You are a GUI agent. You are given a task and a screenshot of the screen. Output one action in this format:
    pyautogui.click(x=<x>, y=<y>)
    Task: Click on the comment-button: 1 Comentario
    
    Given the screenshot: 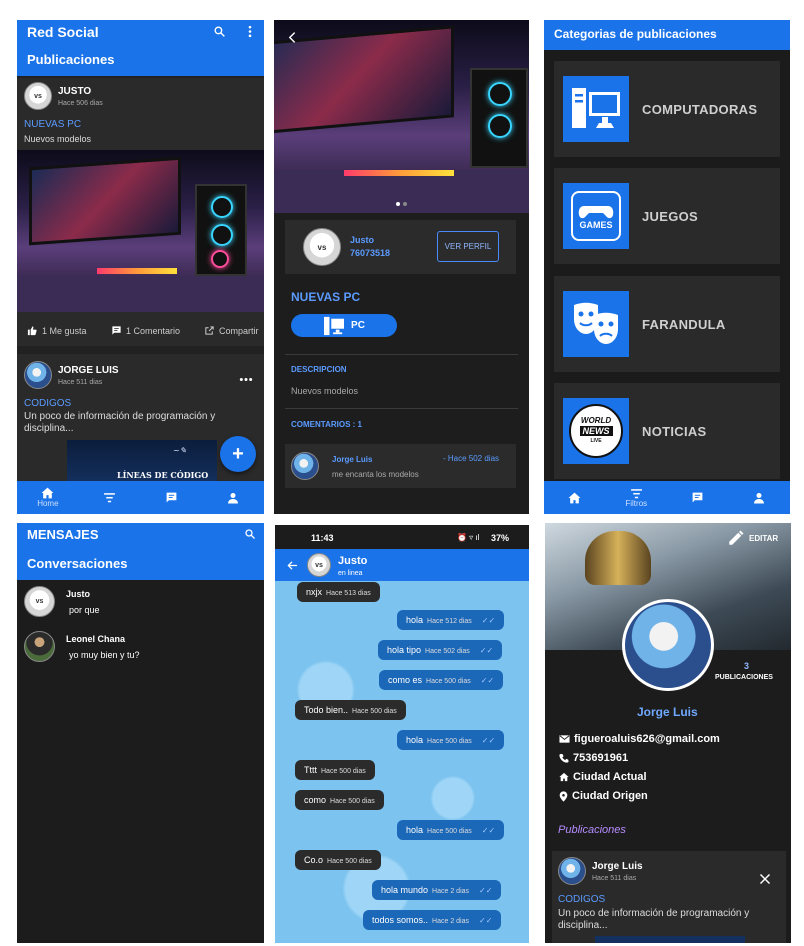 What is the action you would take?
    pyautogui.click(x=145, y=330)
    